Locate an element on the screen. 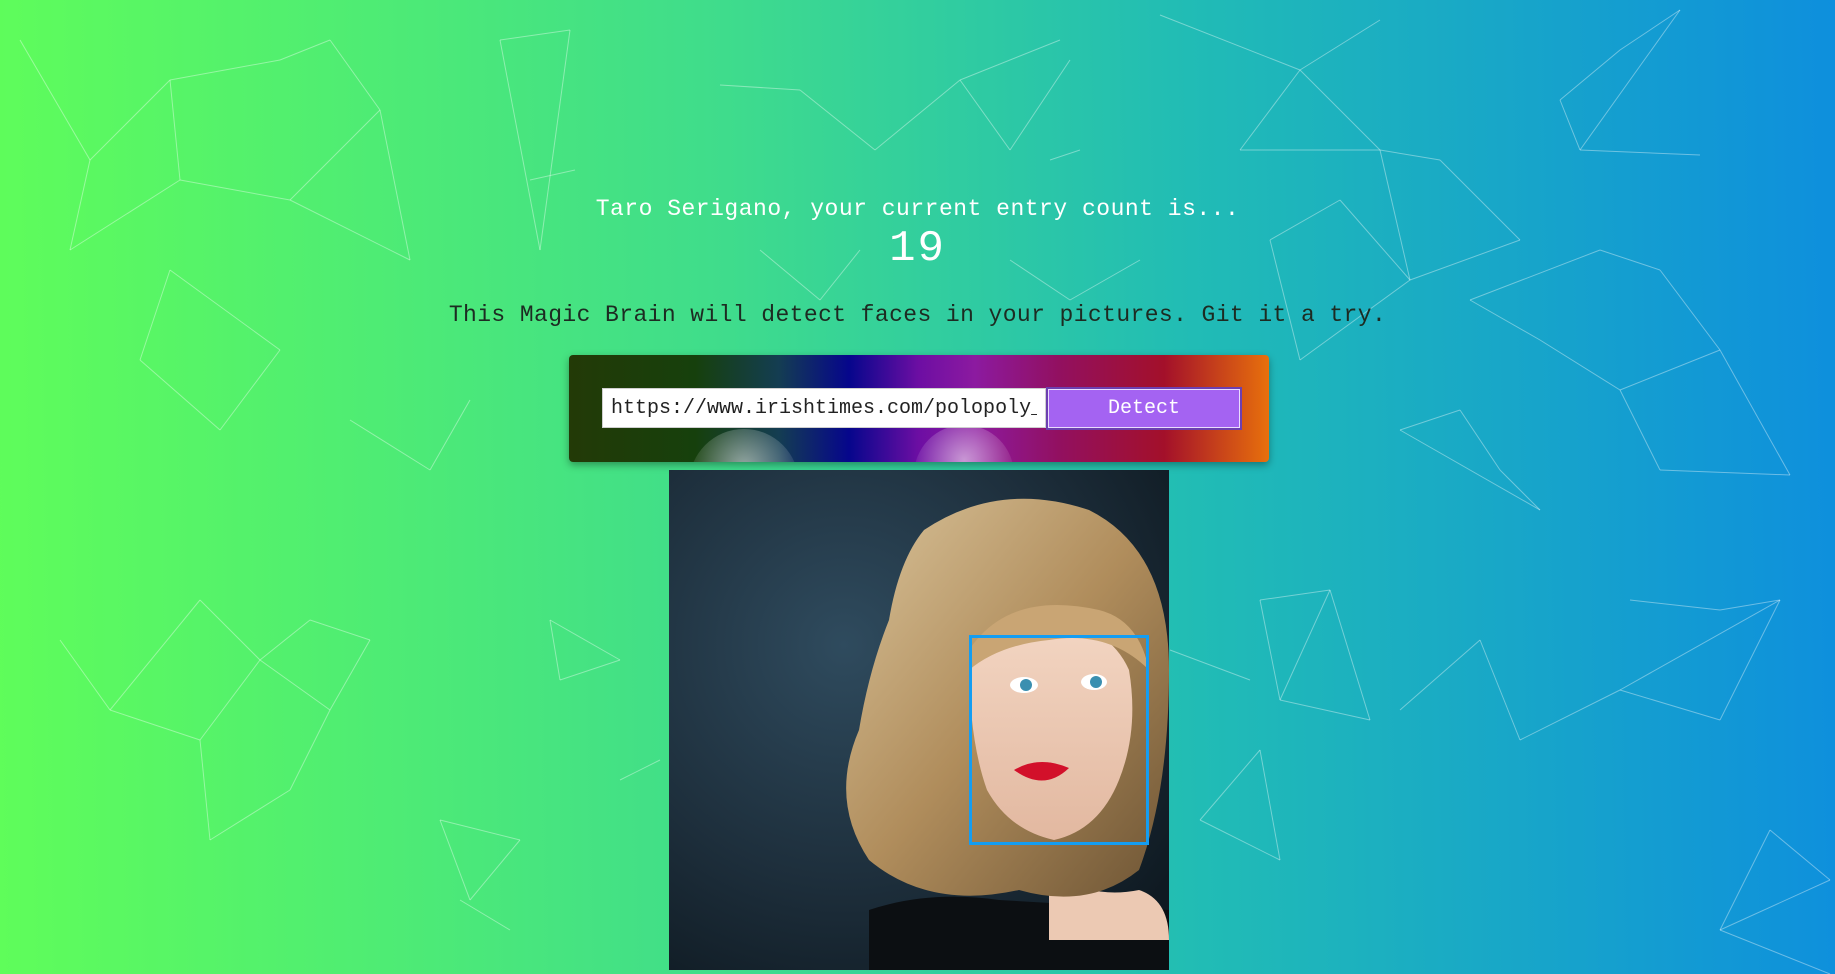 The image size is (1835, 974). face-bounding-box is located at coordinates (1059, 740).